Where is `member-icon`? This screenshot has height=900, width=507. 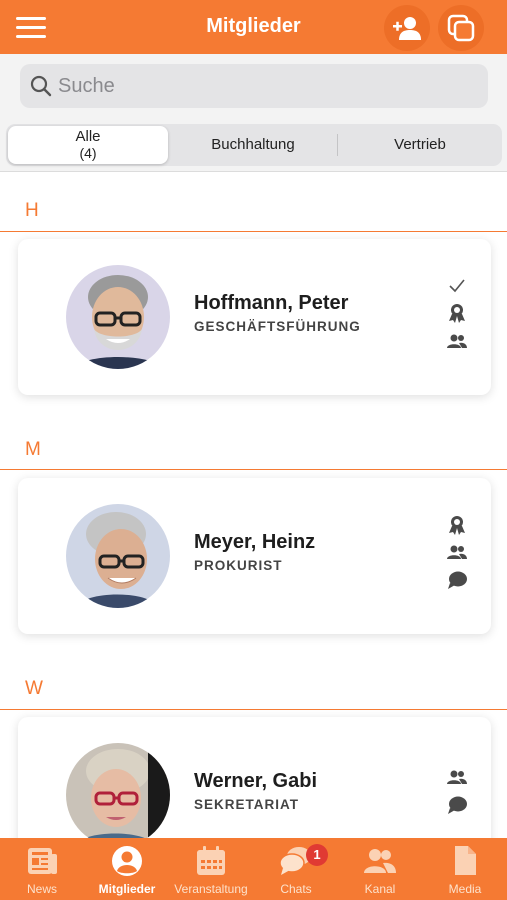 member-icon is located at coordinates (127, 861).